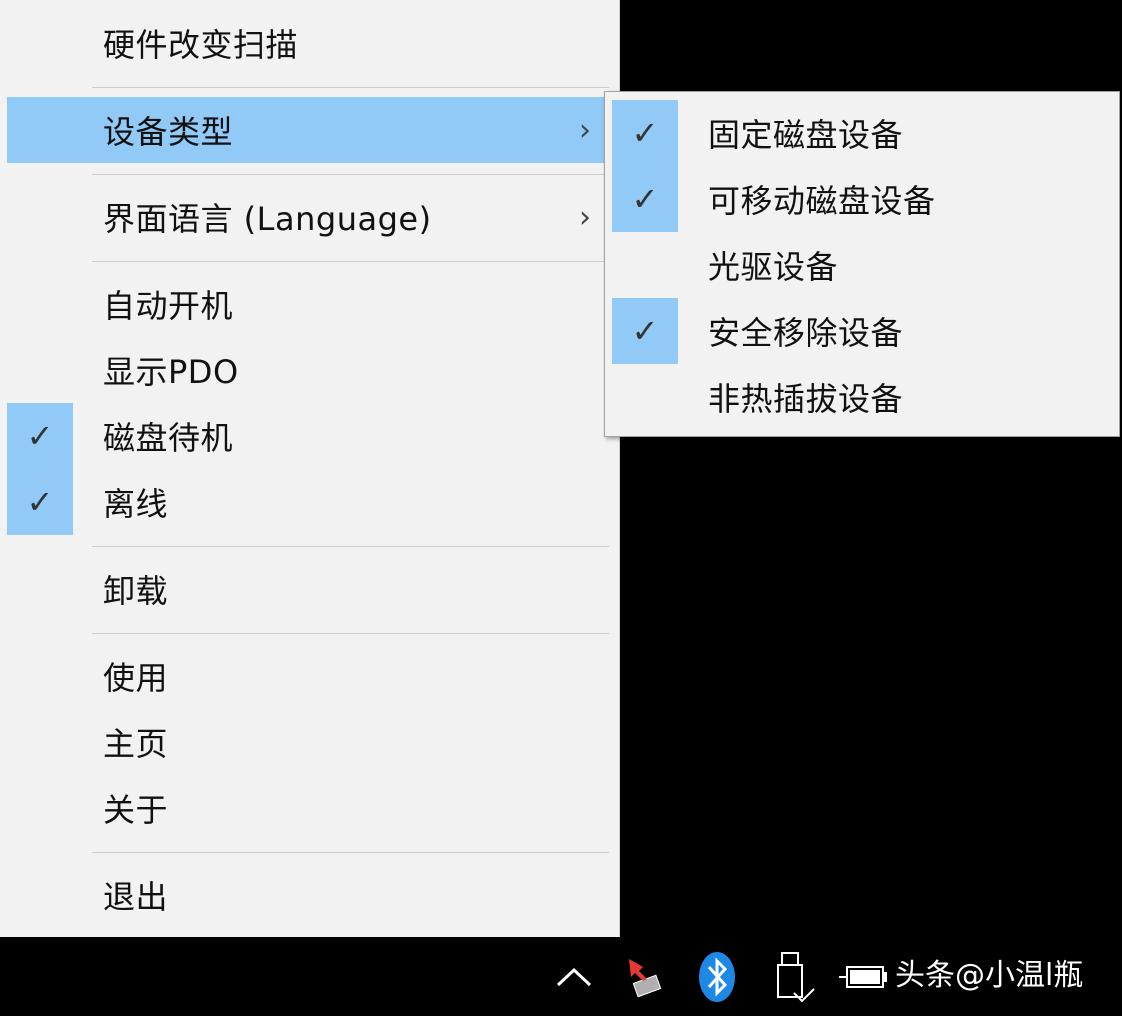 This screenshot has width=1122, height=1016. I want to click on submenu-item-label: 非热插拔设备, so click(806, 399).